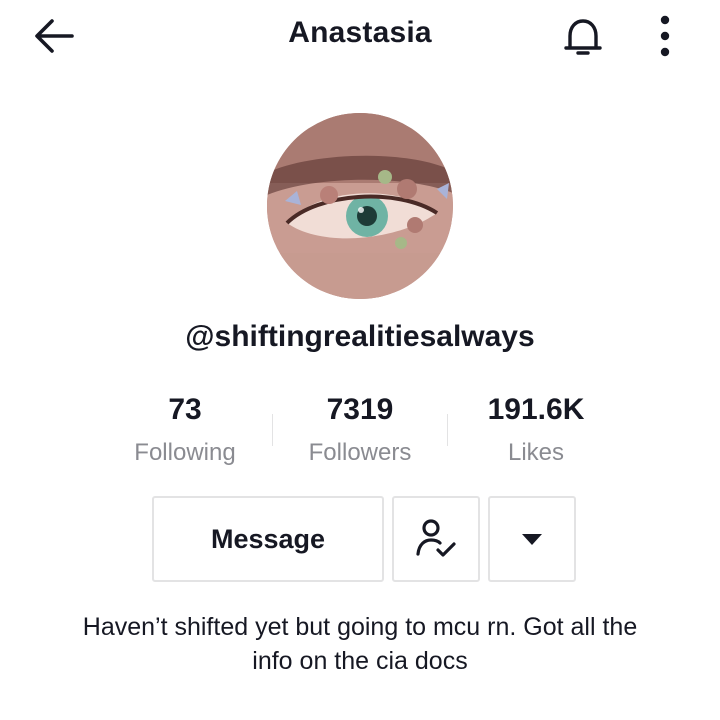 This screenshot has height=720, width=720. Describe the element at coordinates (360, 409) in the screenshot. I see `followers-count: 7319` at that location.